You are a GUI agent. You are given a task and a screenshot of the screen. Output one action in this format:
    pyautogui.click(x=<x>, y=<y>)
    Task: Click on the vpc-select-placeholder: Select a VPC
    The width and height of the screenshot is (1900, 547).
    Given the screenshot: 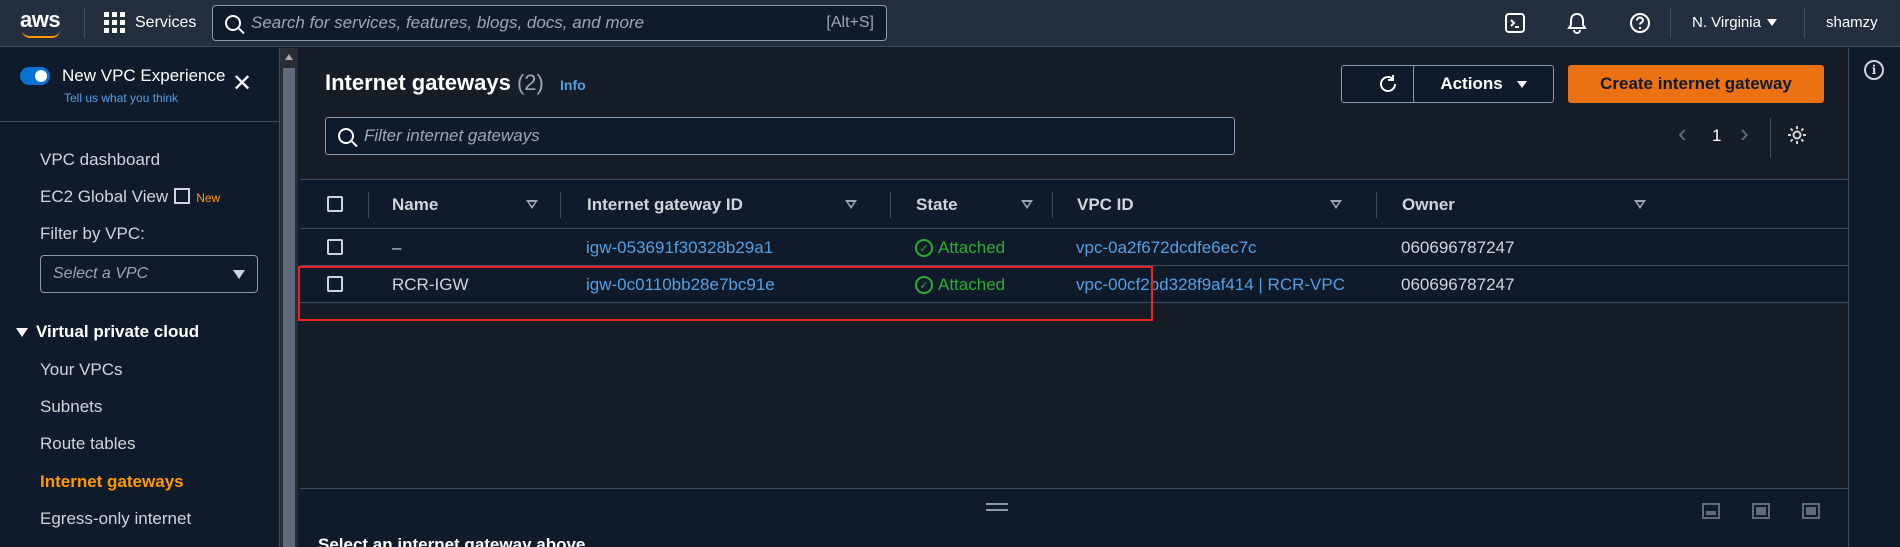 What is the action you would take?
    pyautogui.click(x=101, y=273)
    